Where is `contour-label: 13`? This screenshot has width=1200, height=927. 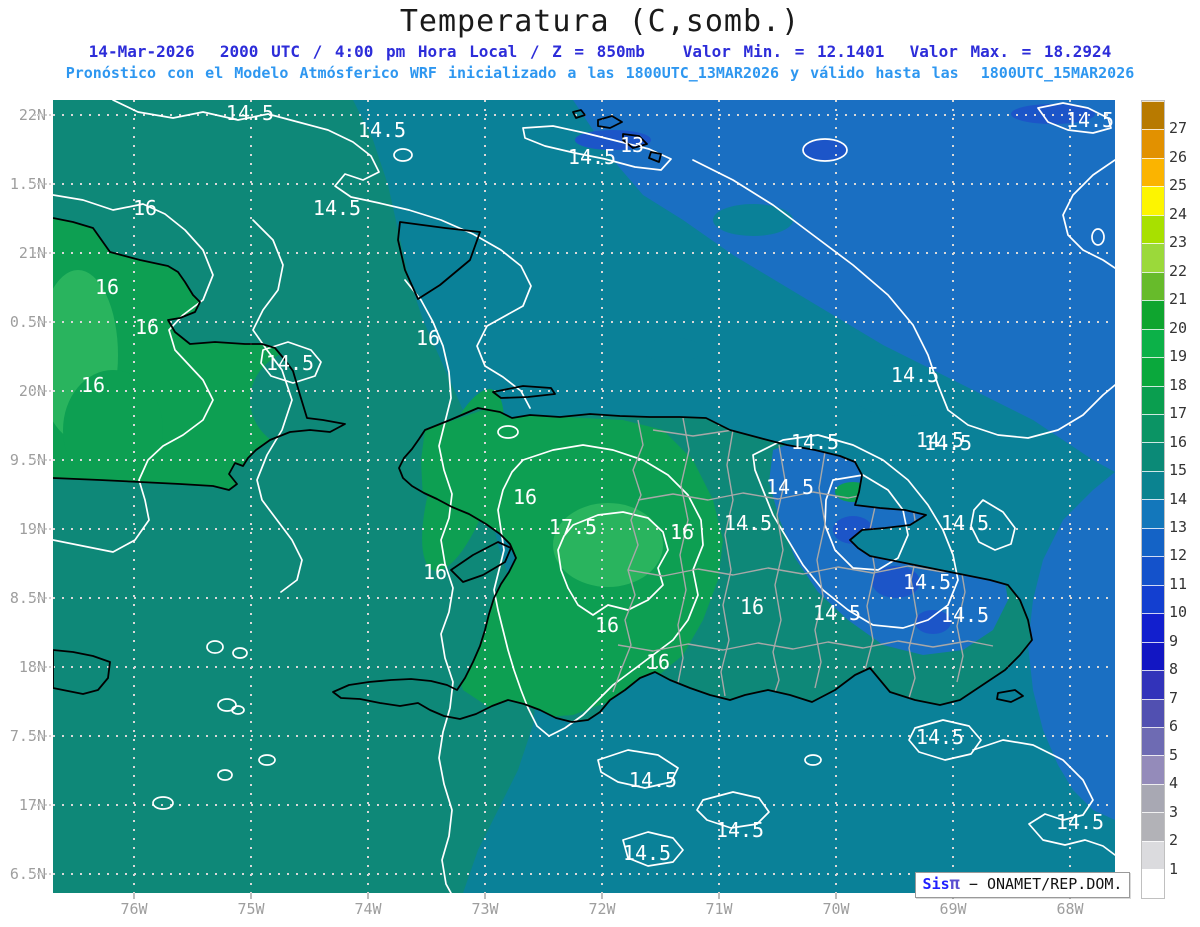
contour-label: 13 is located at coordinates (632, 145).